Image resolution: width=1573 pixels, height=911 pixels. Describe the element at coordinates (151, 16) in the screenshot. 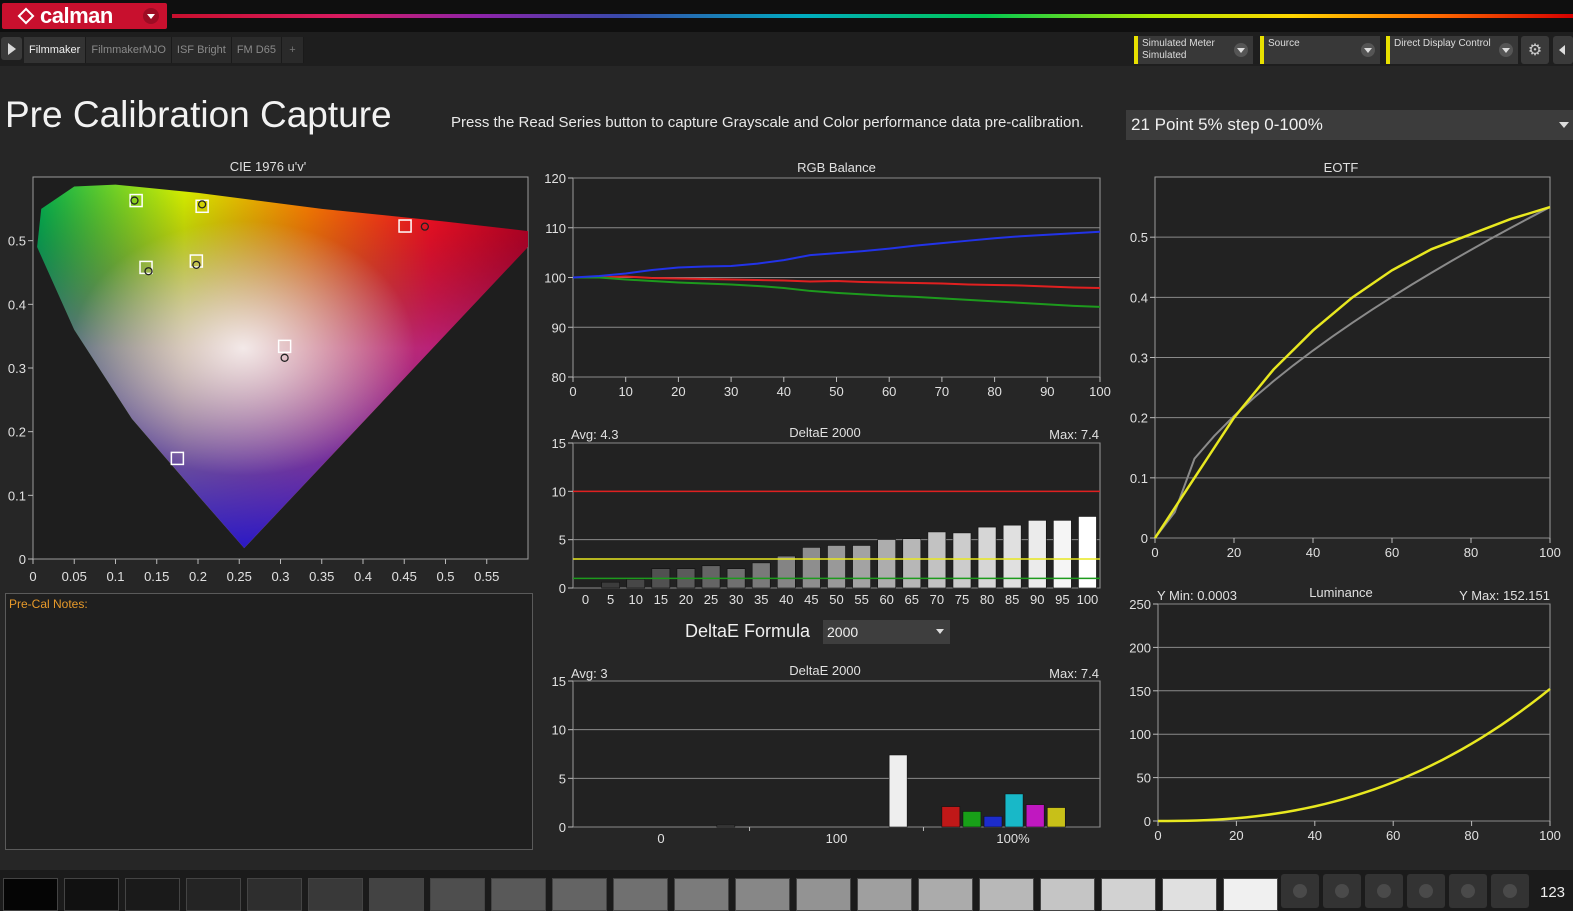

I see `app-menu-chevron-icon` at that location.